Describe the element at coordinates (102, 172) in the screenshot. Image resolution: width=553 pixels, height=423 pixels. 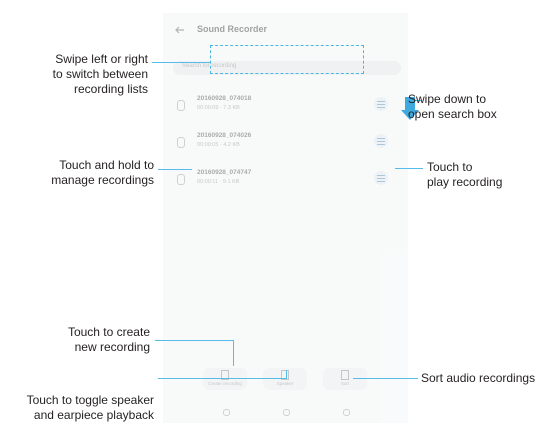
I see `callout-touch-hold: Touch and hold to manage recordings` at that location.